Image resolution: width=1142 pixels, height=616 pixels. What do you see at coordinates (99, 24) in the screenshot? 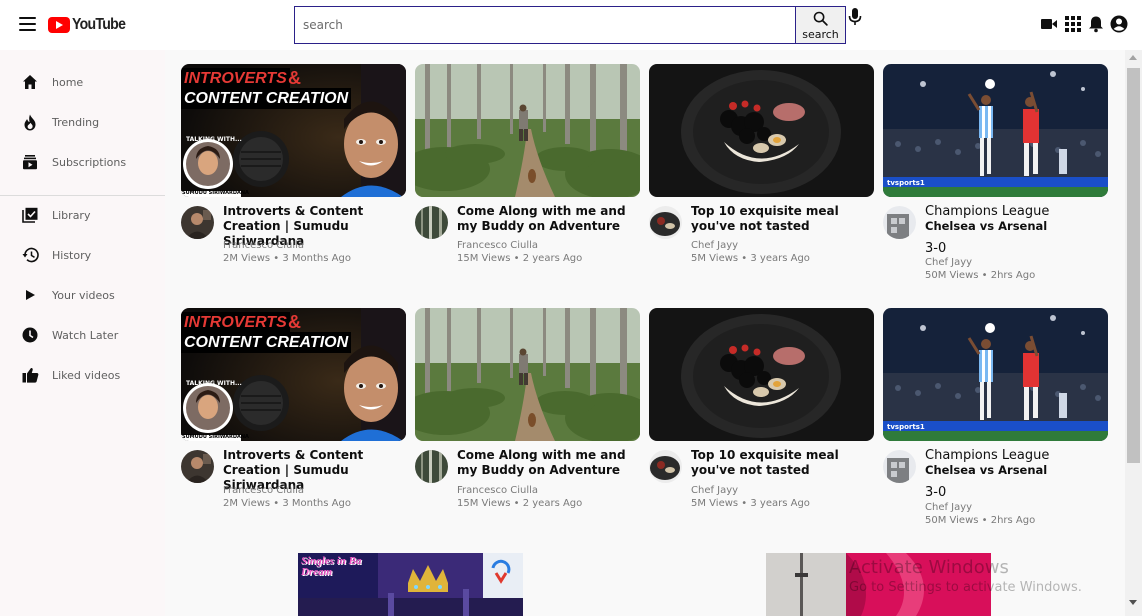
I see `logo-text: YouTube` at bounding box center [99, 24].